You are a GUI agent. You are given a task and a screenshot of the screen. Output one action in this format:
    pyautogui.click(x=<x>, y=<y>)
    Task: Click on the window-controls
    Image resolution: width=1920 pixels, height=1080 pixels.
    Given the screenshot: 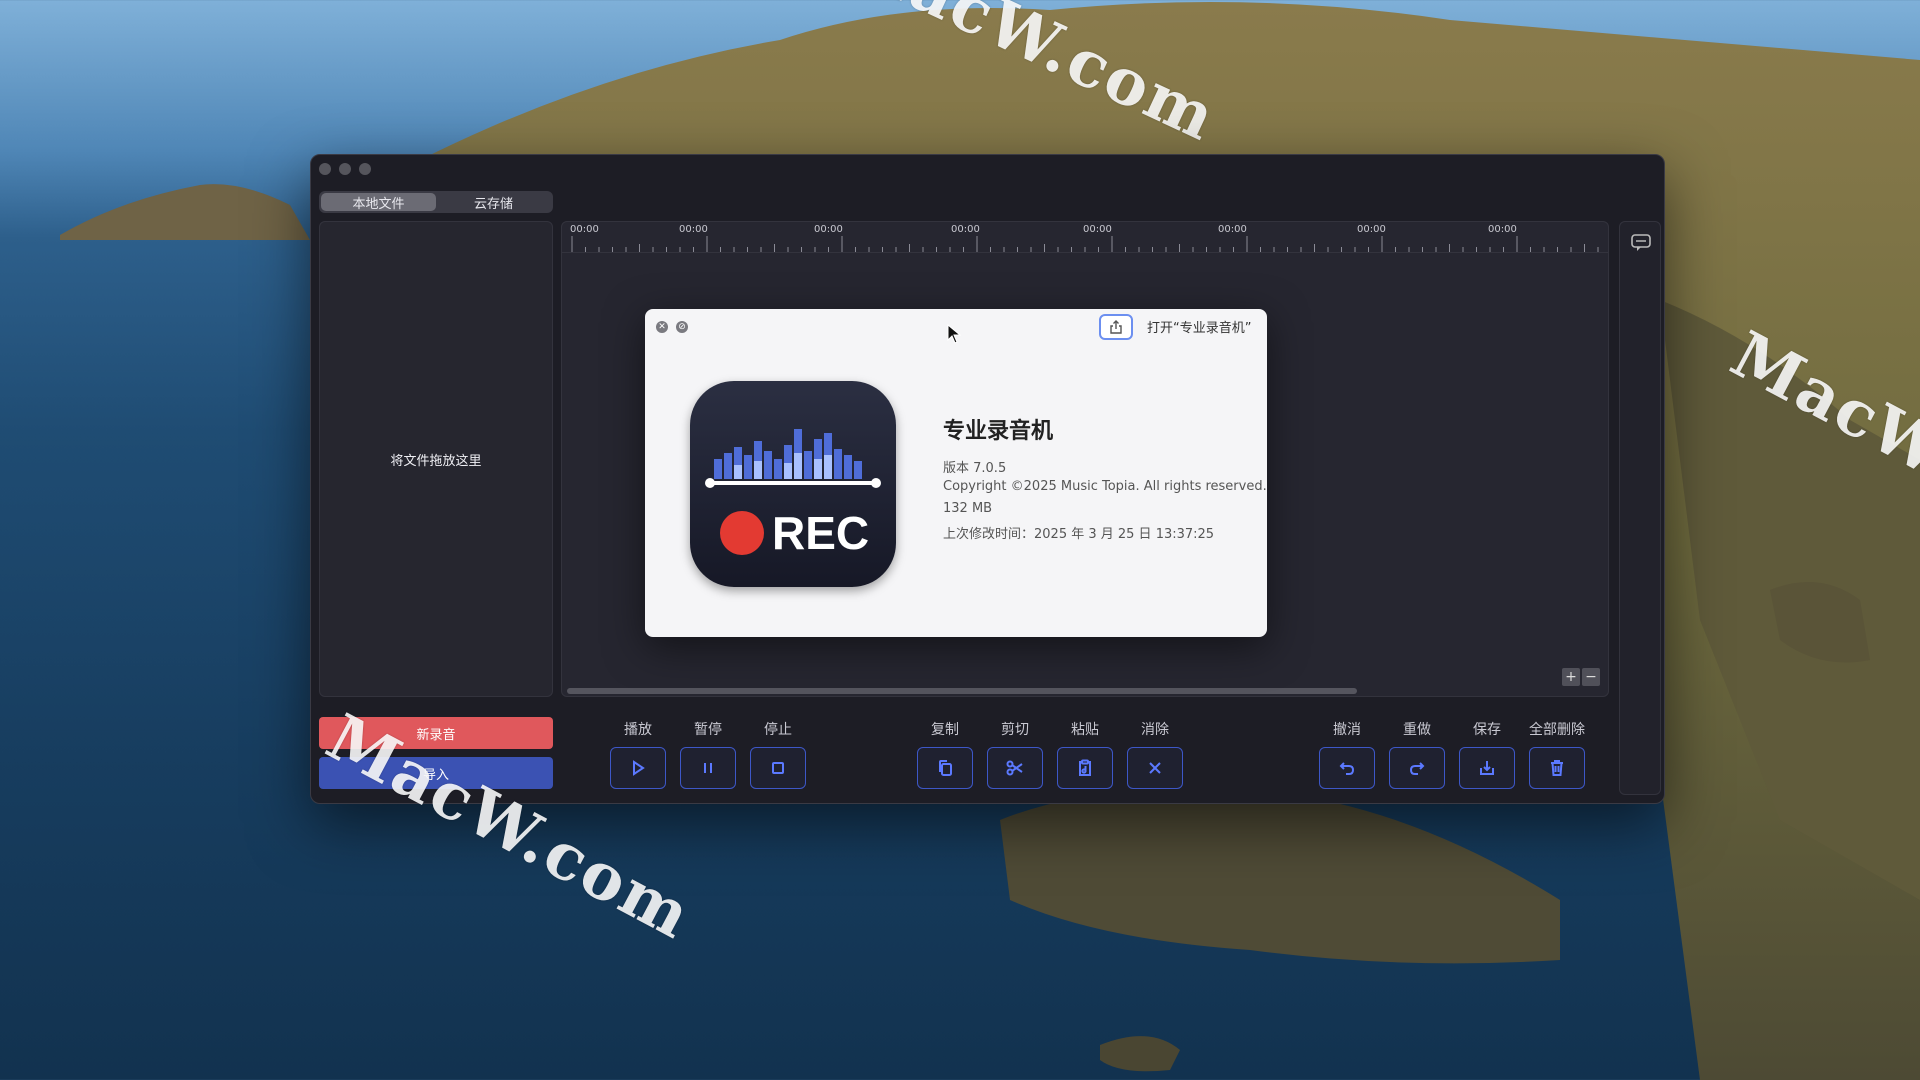 What is the action you would take?
    pyautogui.click(x=345, y=169)
    